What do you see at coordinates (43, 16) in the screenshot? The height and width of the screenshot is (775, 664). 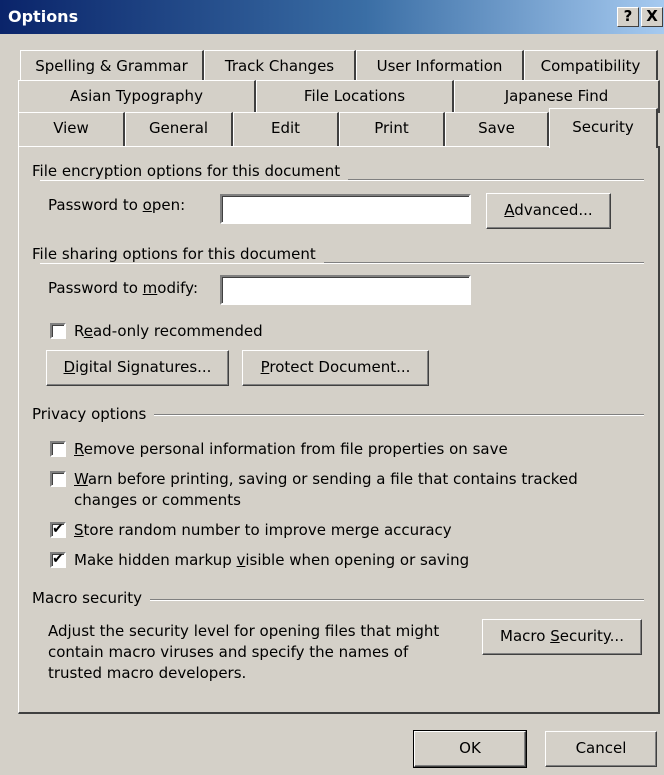 I see `dialog-title: Options` at bounding box center [43, 16].